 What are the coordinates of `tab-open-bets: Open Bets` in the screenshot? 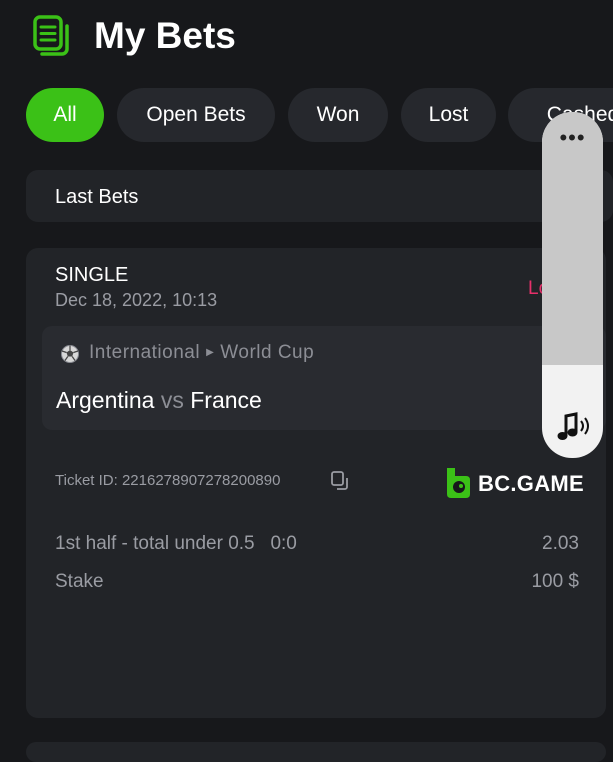 It's located at (196, 115).